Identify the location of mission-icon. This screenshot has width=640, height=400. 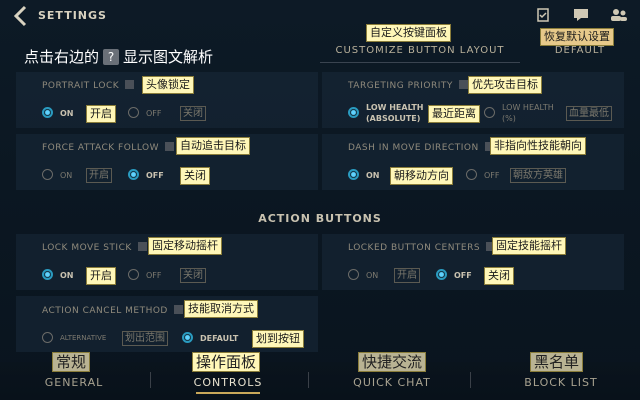
(543, 16).